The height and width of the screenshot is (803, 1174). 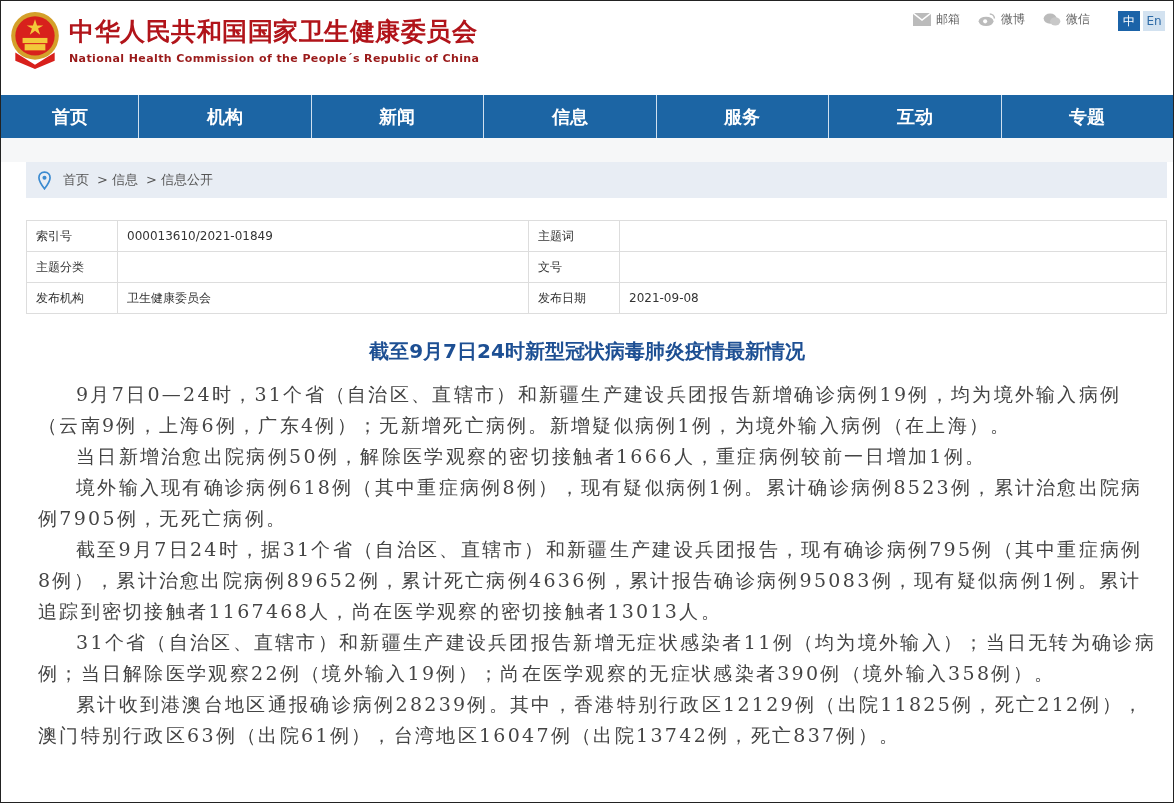 What do you see at coordinates (664, 298) in the screenshot?
I see `table-cell: 2021-09-08` at bounding box center [664, 298].